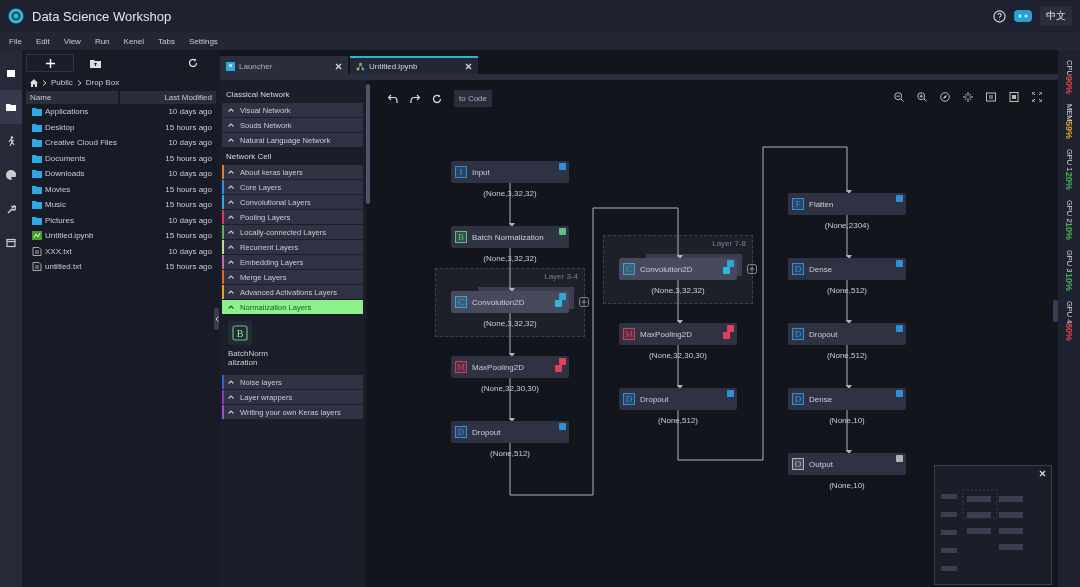 This screenshot has width=1080, height=587. Describe the element at coordinates (105, 236) in the screenshot. I see `file-name: Untitled.ipynb` at that location.